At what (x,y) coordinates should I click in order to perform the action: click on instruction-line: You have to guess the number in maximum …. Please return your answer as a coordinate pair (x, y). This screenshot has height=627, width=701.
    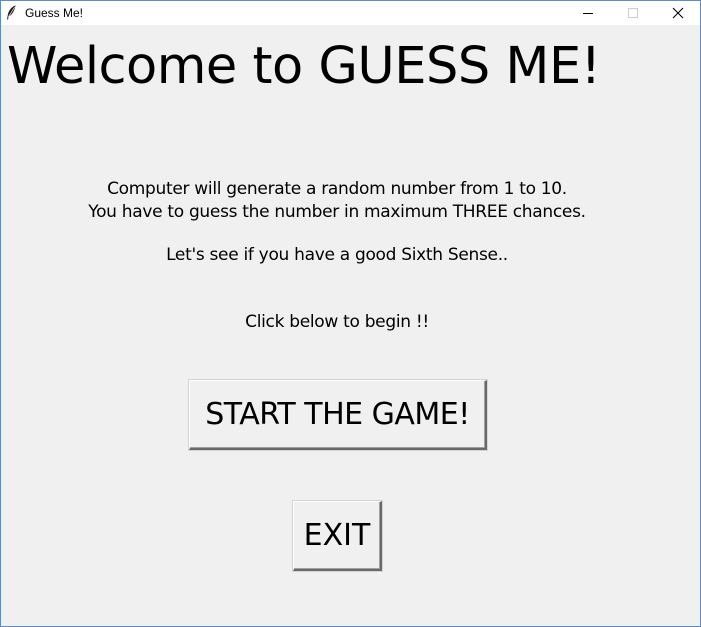
    Looking at the image, I should click on (337, 212).